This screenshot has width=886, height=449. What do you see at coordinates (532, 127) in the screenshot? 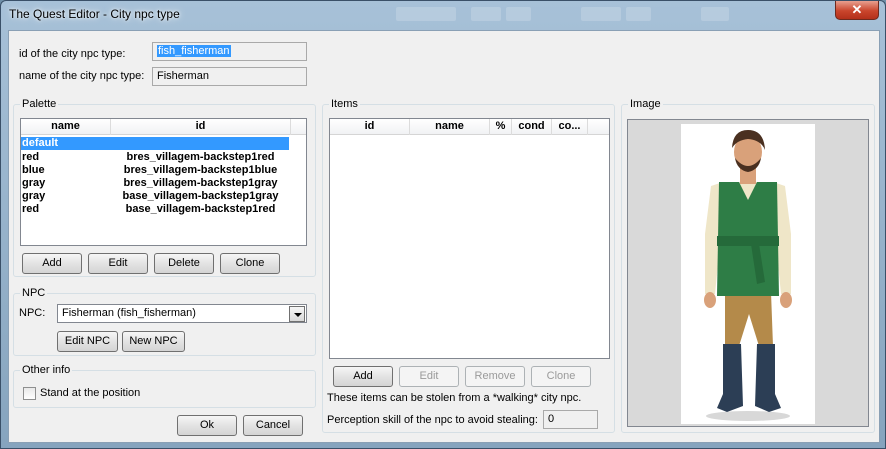
I see `items-column-cond: cond` at bounding box center [532, 127].